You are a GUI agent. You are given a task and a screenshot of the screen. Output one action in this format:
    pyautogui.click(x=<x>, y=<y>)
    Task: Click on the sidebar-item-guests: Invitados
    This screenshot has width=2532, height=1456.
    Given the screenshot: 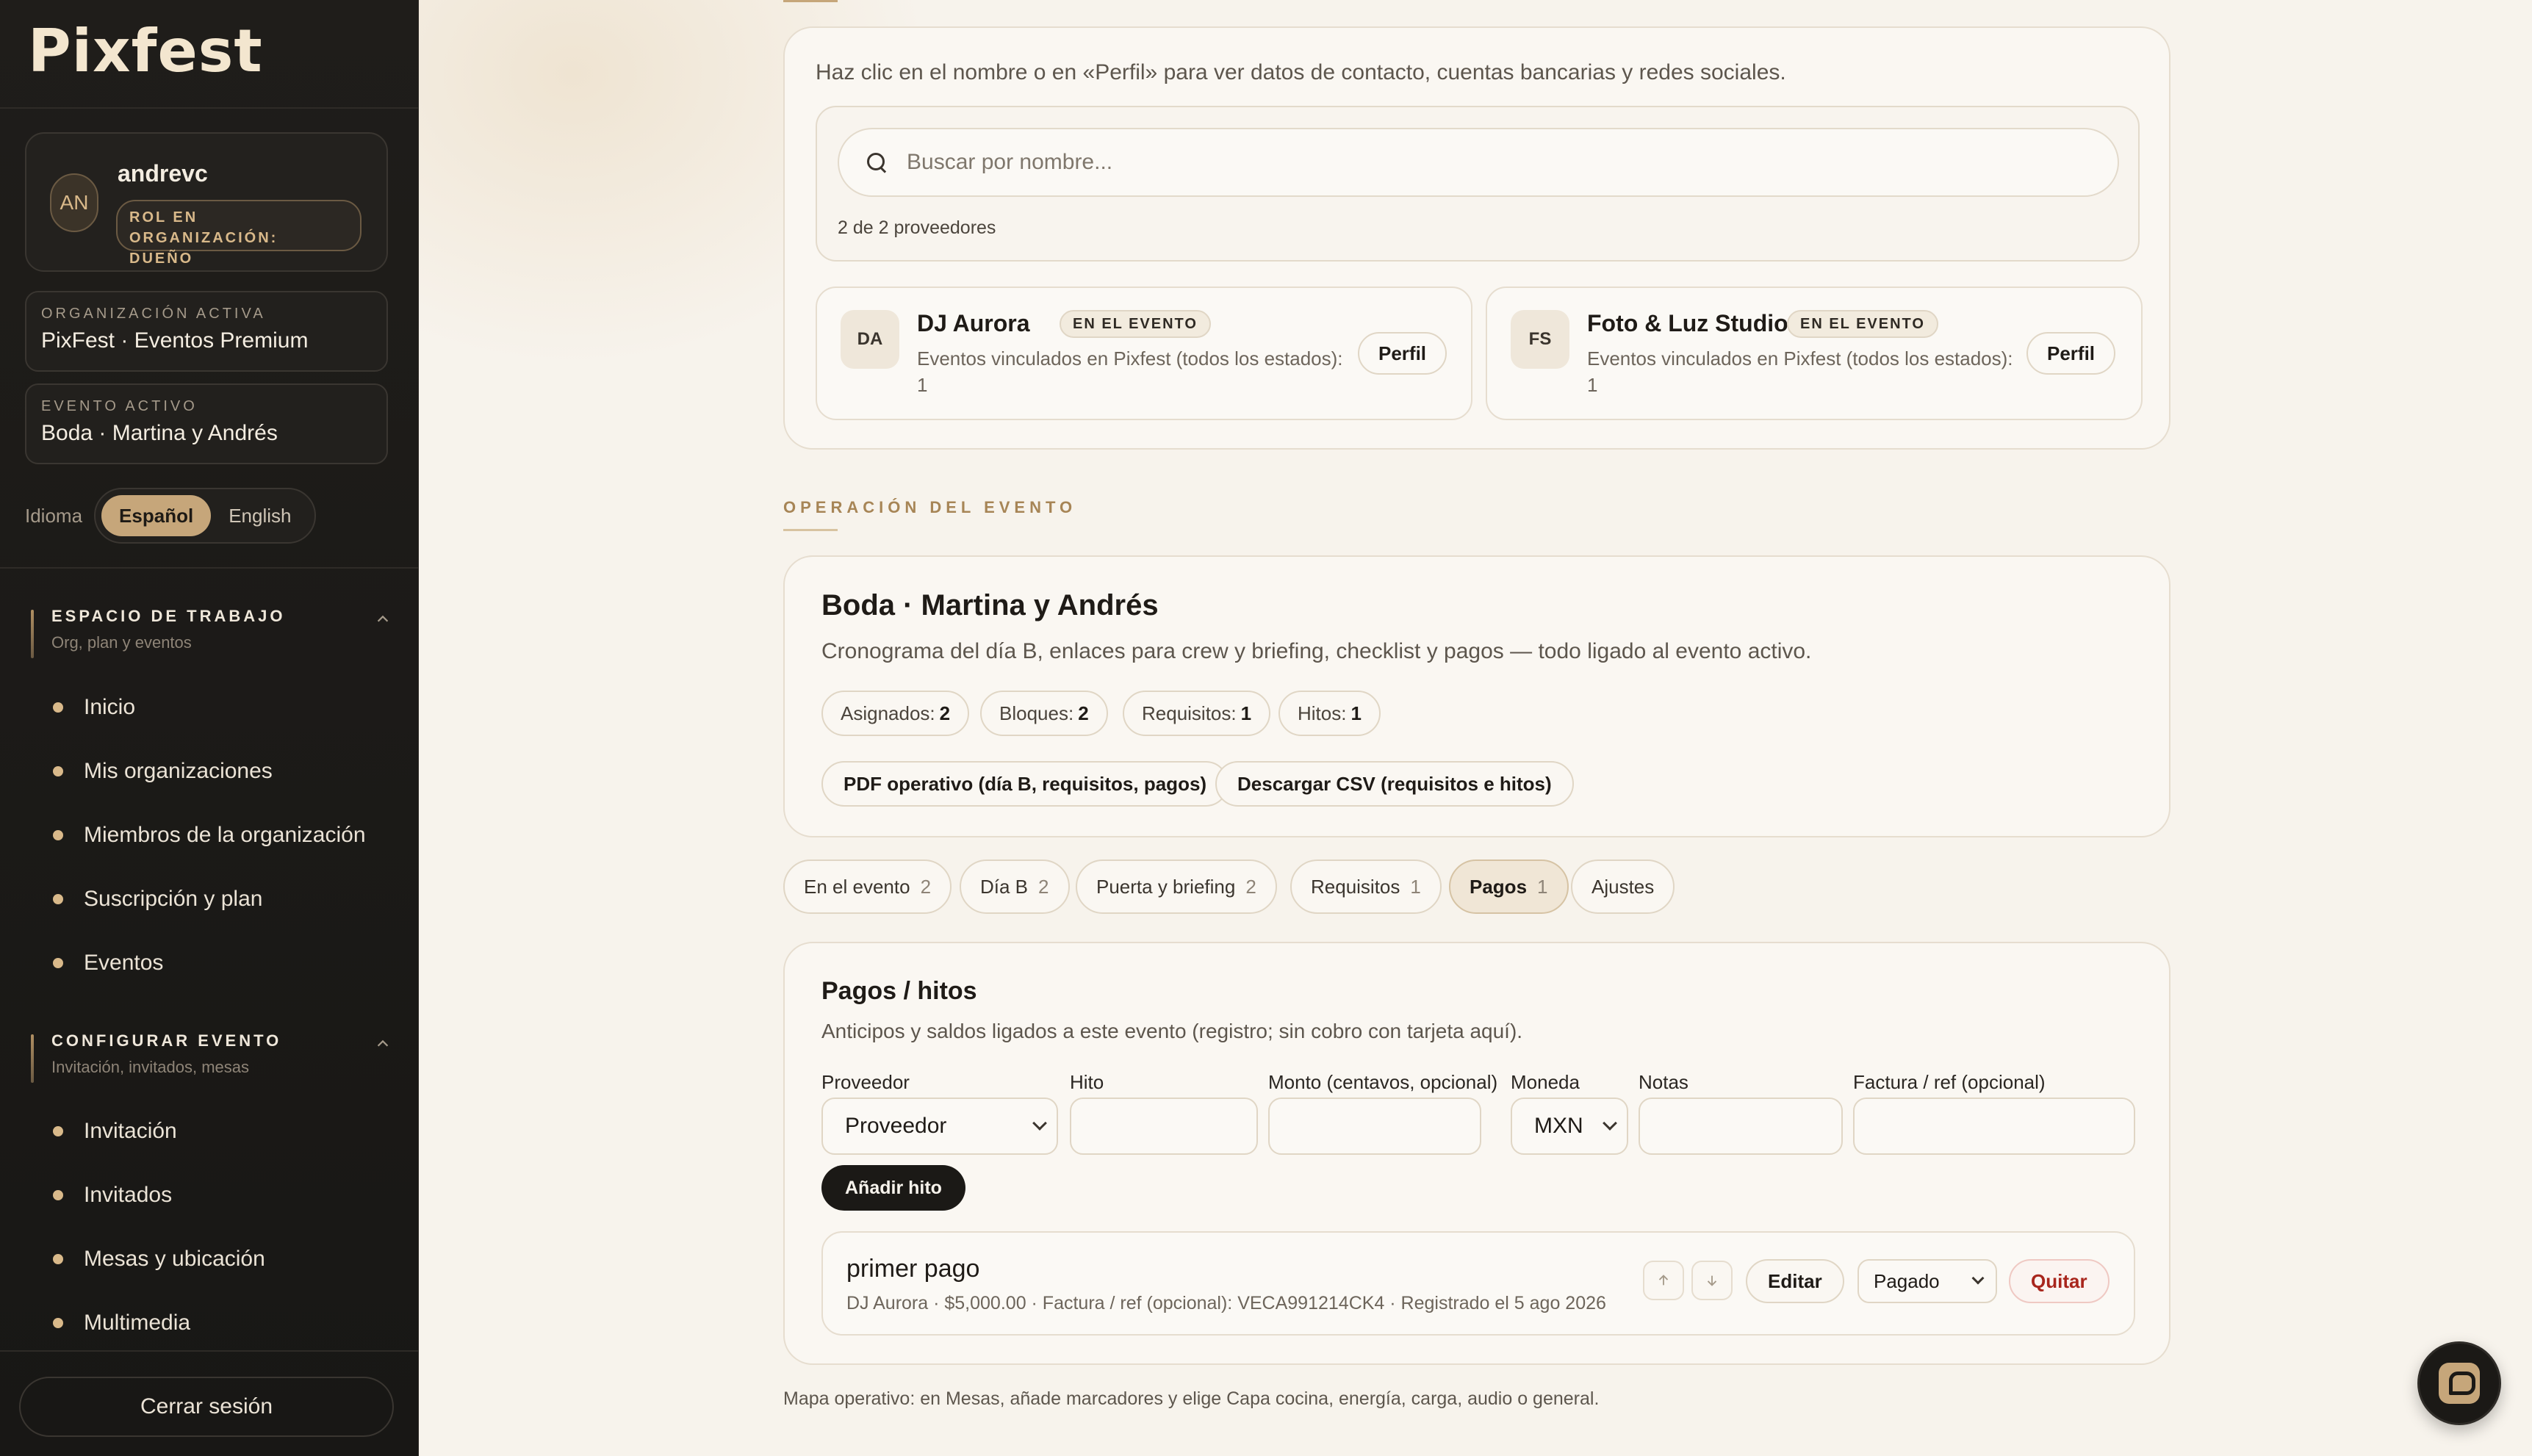 What is the action you would take?
    pyautogui.click(x=112, y=1195)
    